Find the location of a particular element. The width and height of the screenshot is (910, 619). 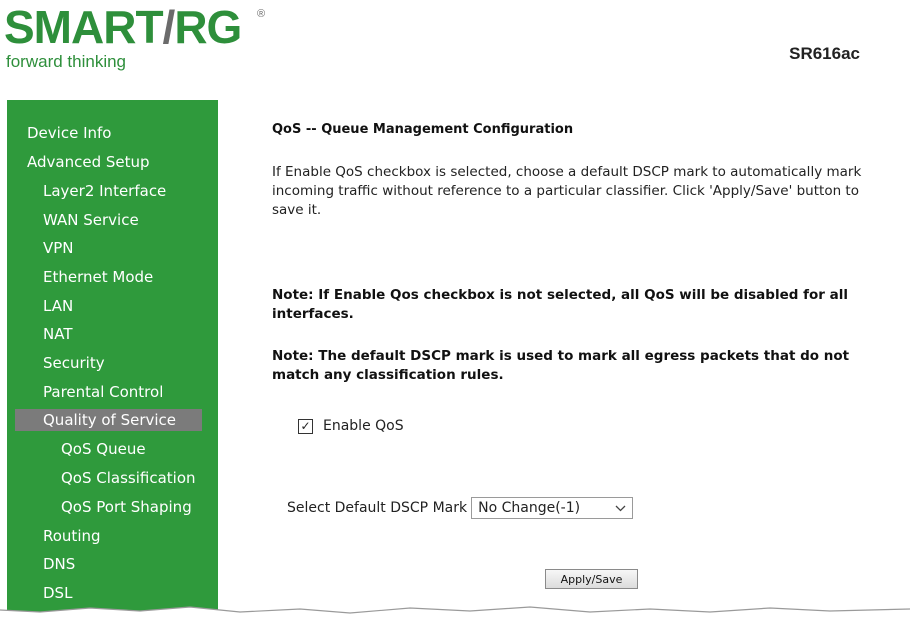

sidebar-item-qos-classification: QoS Classification is located at coordinates (128, 478).